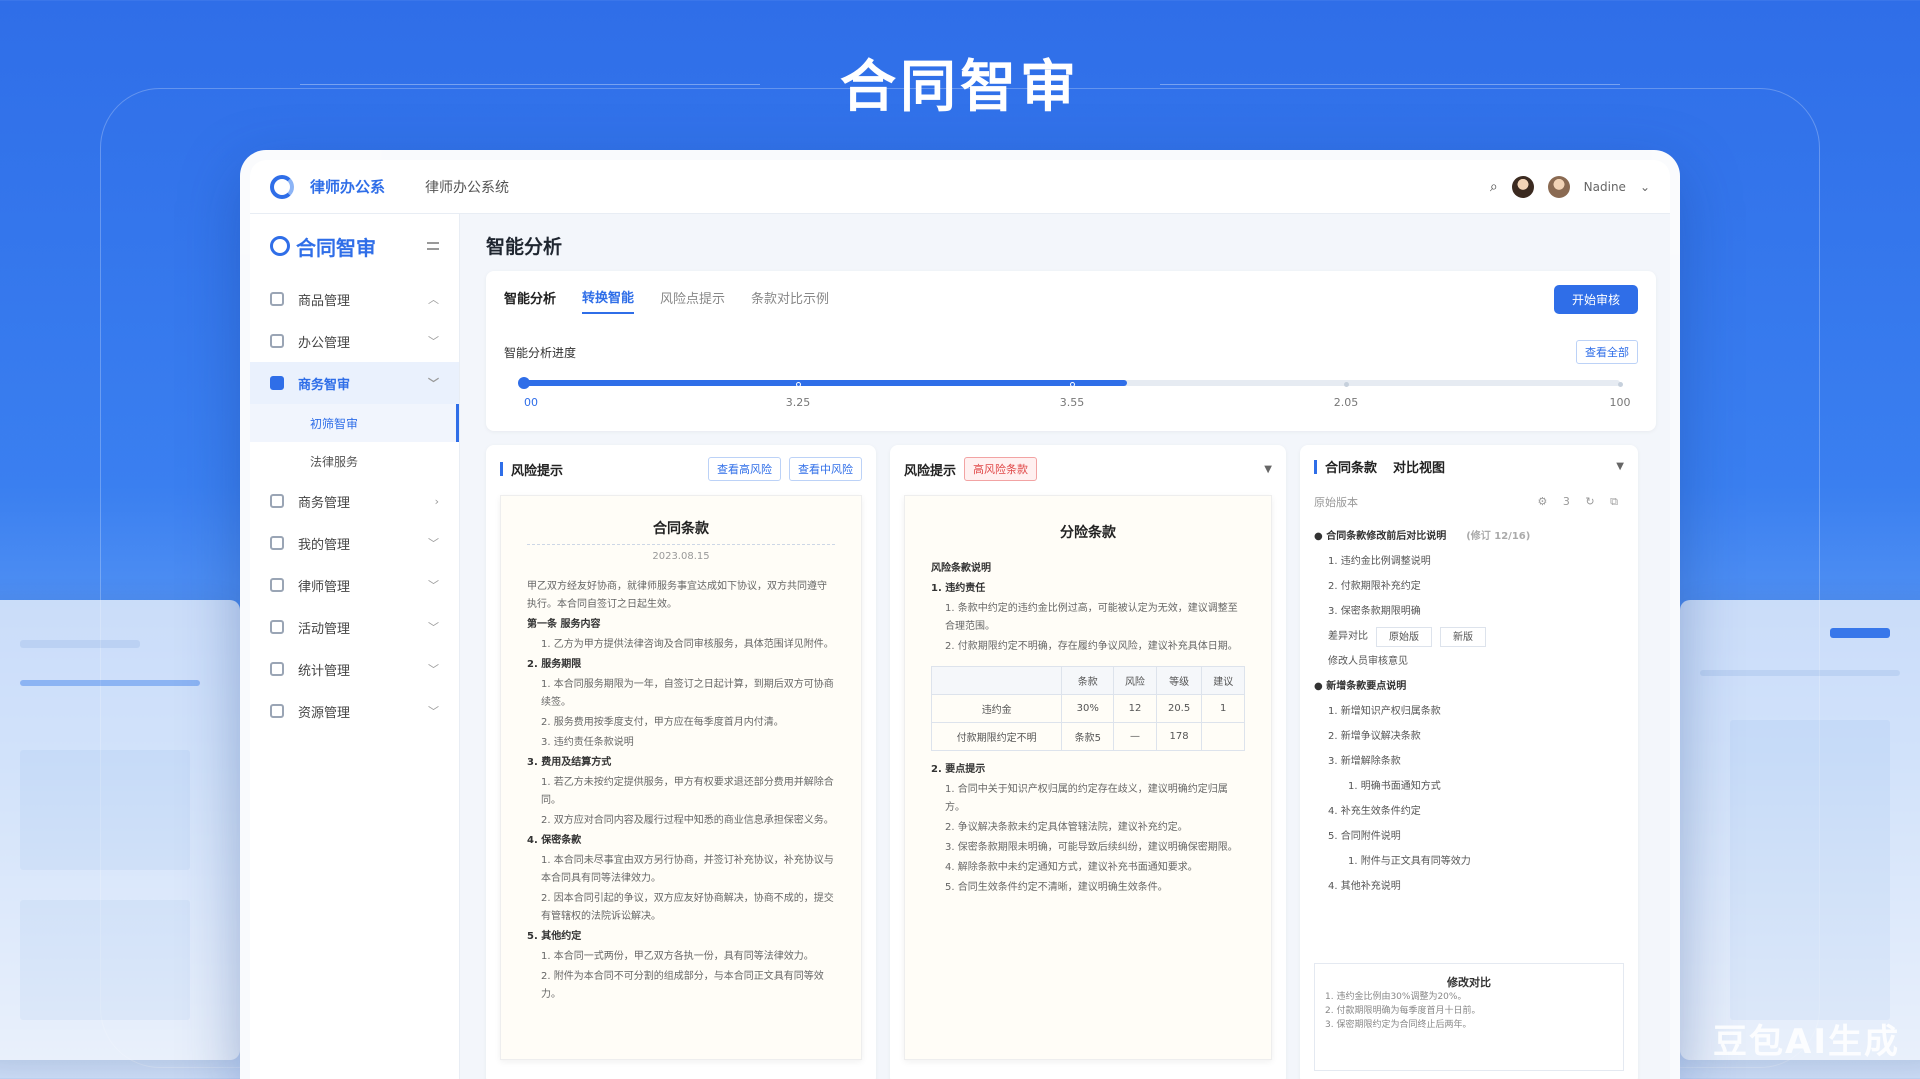 This screenshot has width=1920, height=1079. Describe the element at coordinates (687, 820) in the screenshot. I see `doc-line: 2. 双方应对合同内容及履行过程中知悉的商业信息承担保密义务。` at that location.